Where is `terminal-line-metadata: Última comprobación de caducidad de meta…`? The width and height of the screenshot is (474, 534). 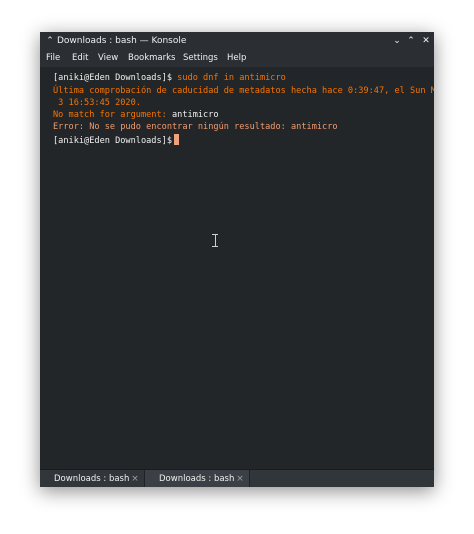
terminal-line-metadata: Última comprobación de caducidad de meta… is located at coordinates (243, 90).